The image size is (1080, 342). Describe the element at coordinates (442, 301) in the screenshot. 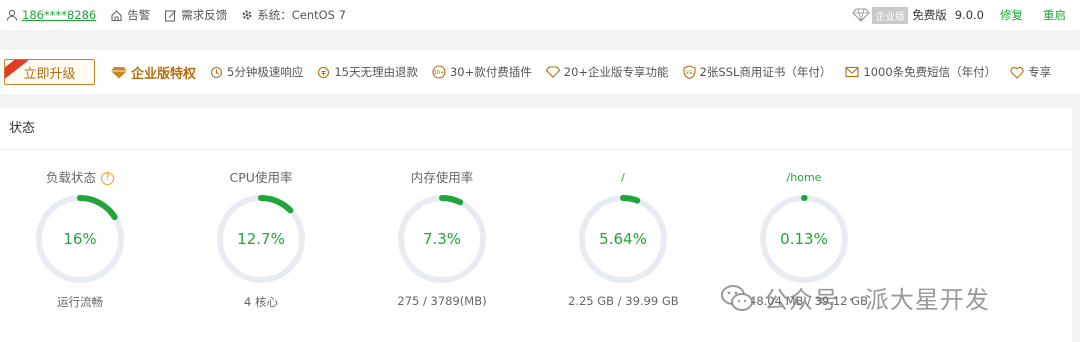

I see `gauge-subtext: 275 / 3789(MB)` at that location.